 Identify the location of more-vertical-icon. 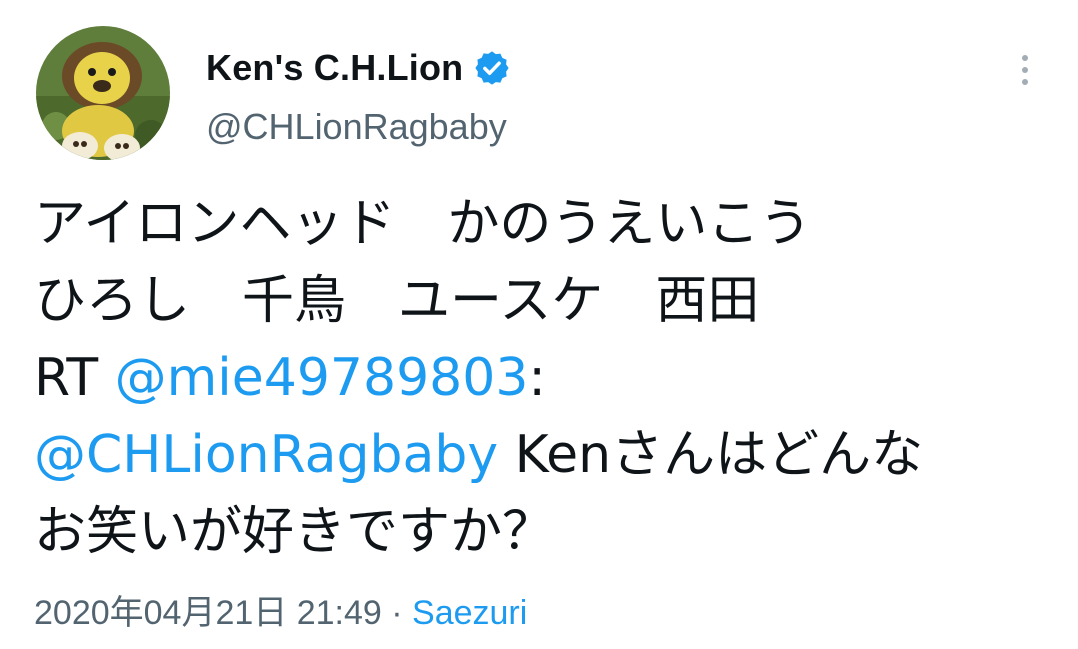
(1025, 58).